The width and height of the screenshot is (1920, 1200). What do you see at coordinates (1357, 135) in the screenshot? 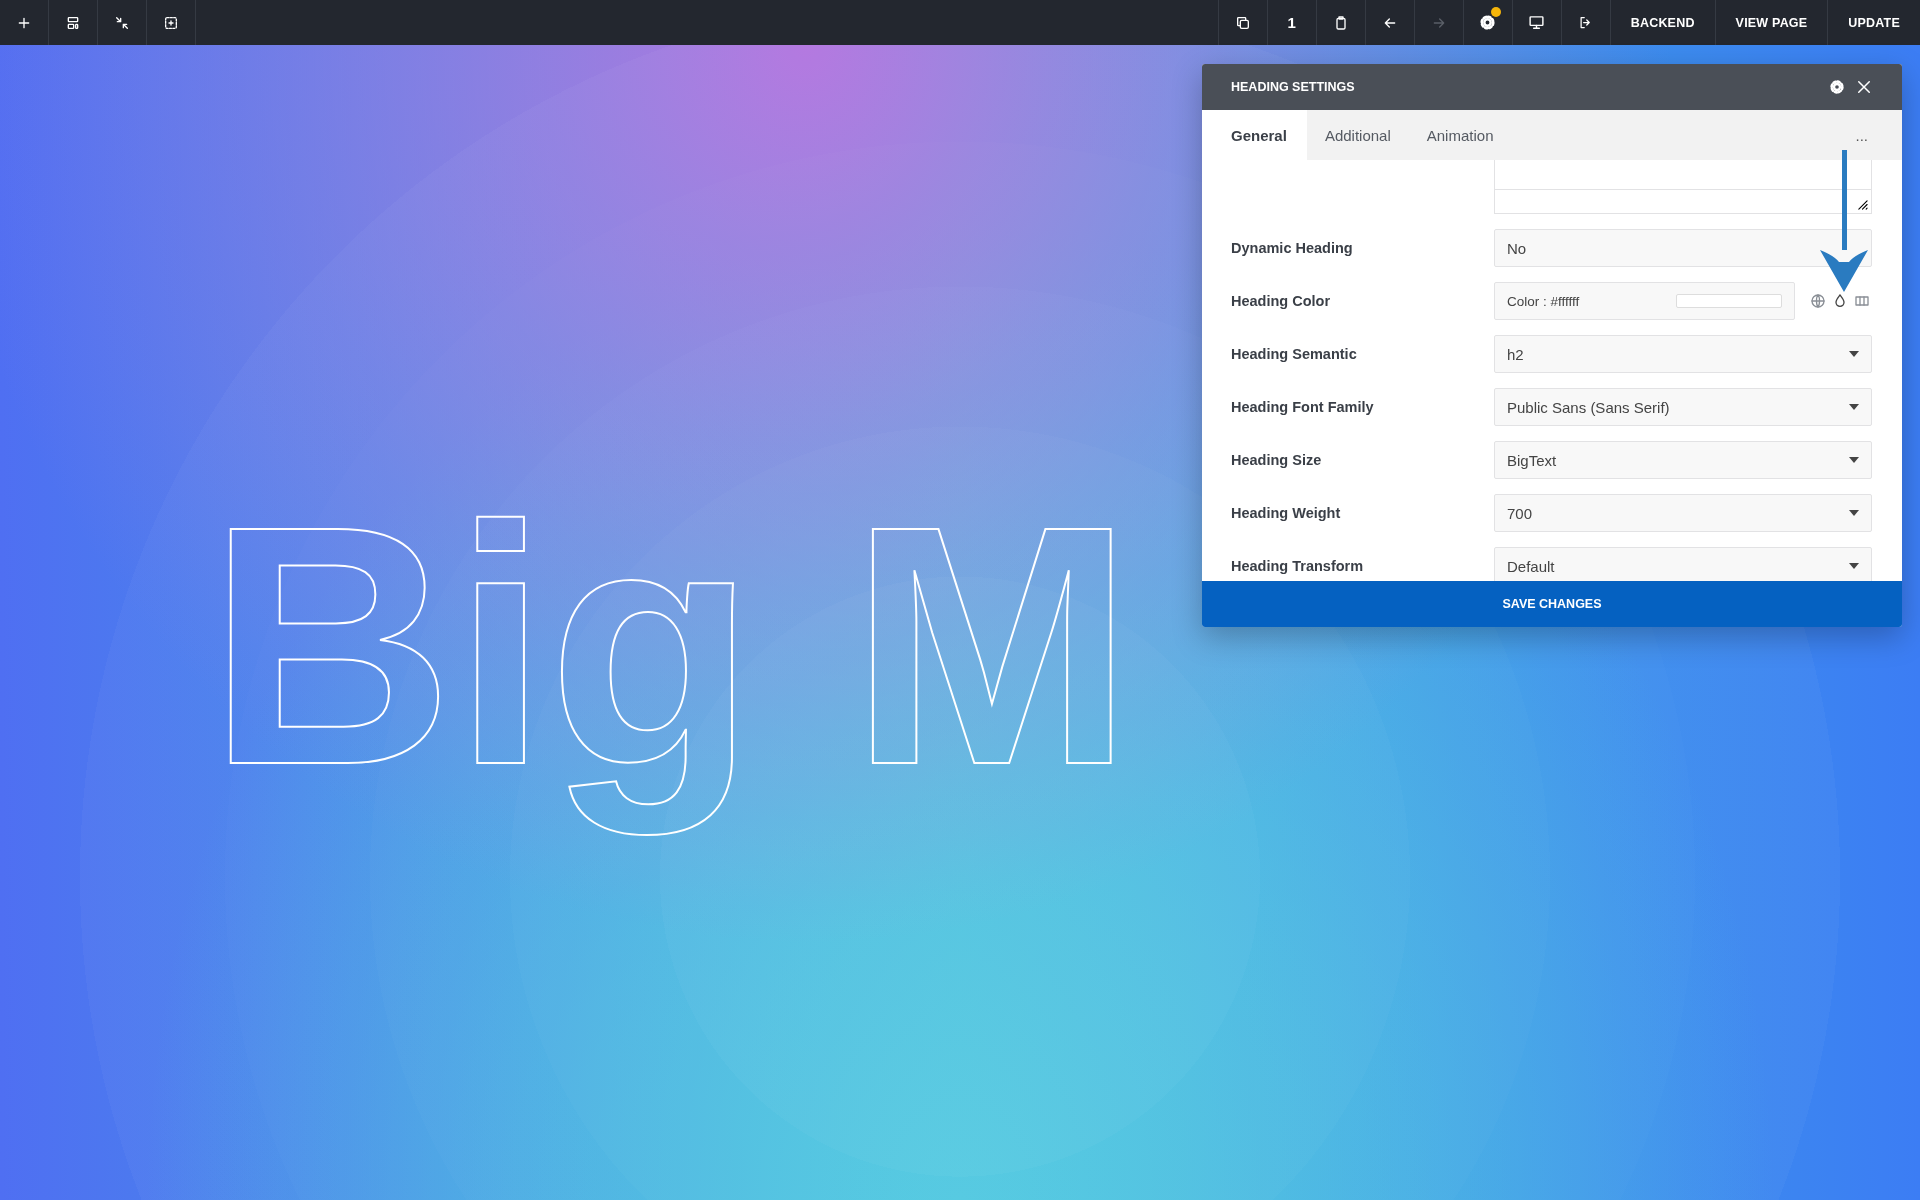
I see `tab: Additional` at bounding box center [1357, 135].